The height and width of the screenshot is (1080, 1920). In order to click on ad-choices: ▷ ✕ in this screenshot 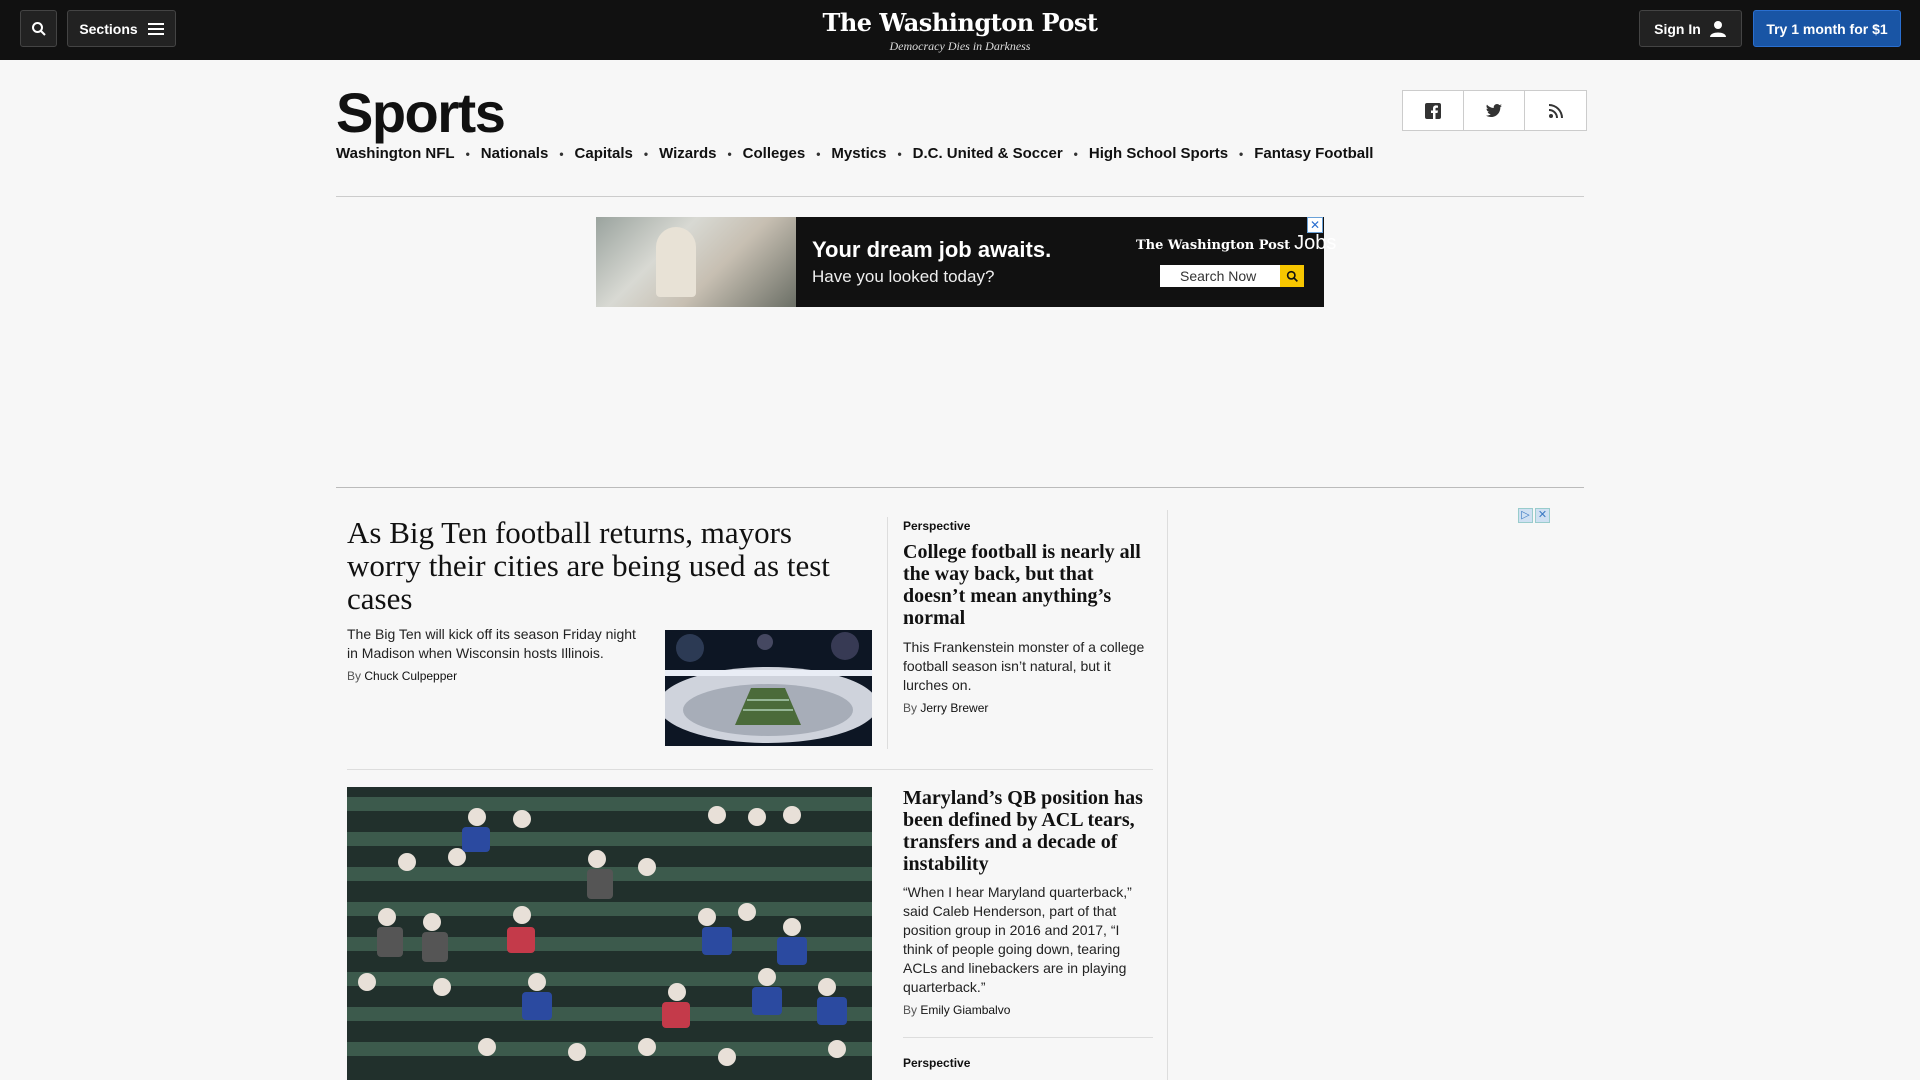, I will do `click(1534, 516)`.